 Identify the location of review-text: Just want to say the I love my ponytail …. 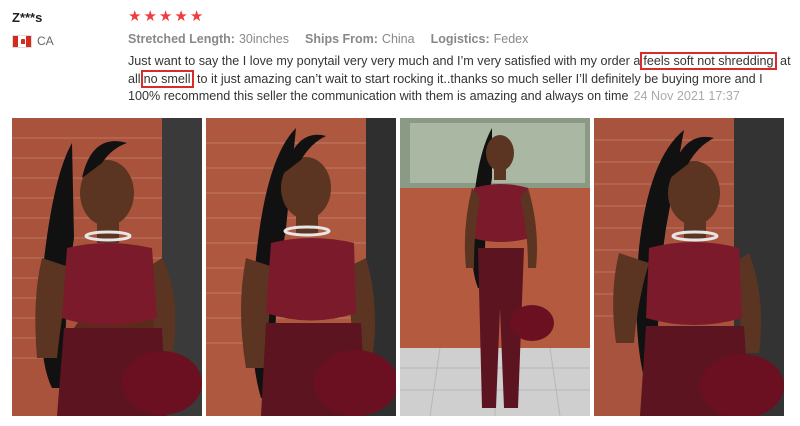
(461, 79).